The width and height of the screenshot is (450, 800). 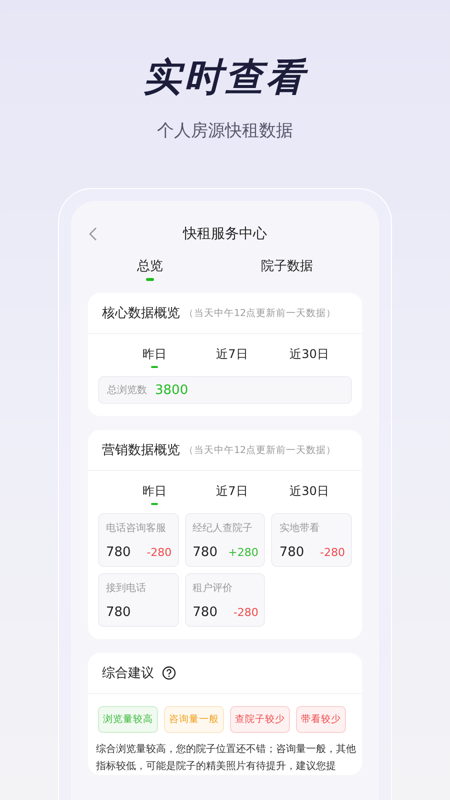 What do you see at coordinates (225, 234) in the screenshot?
I see `page-title: 快租服务中心` at bounding box center [225, 234].